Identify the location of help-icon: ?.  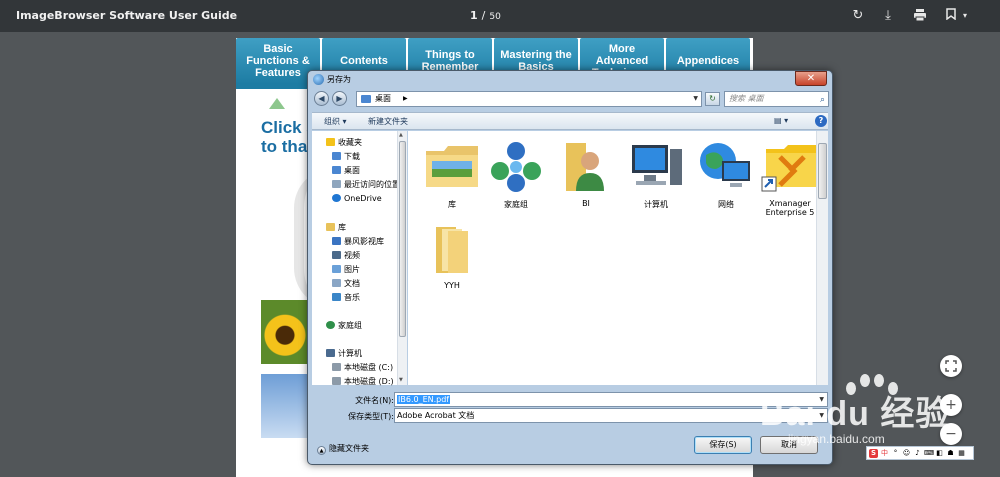
(821, 121).